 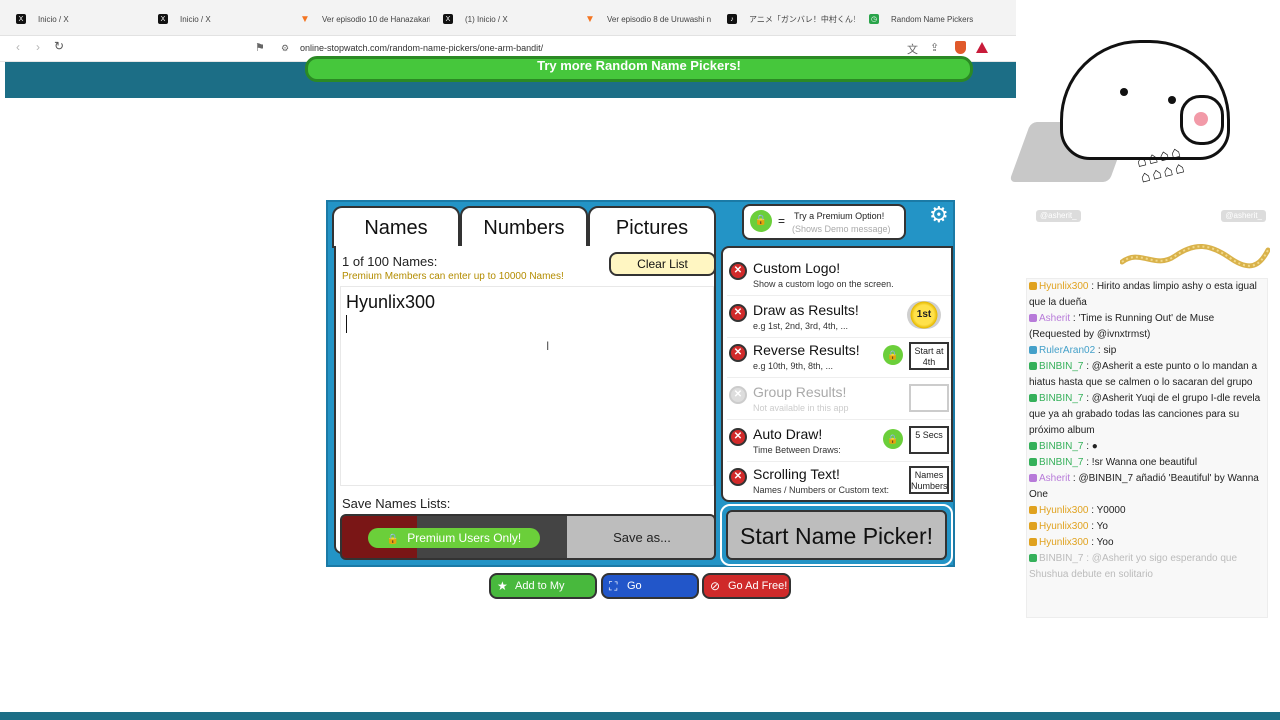 What do you see at coordinates (1147, 543) in the screenshot?
I see `chat-message: Hyunlix300 : Yoo` at bounding box center [1147, 543].